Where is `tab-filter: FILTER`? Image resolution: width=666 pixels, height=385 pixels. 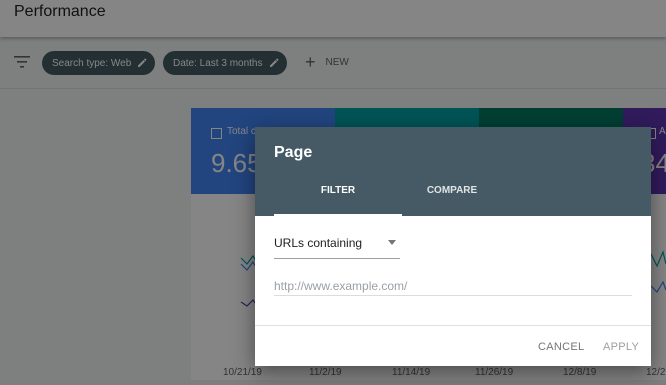 tab-filter: FILTER is located at coordinates (338, 200).